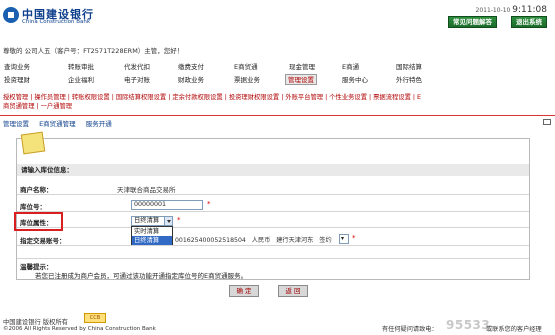 Image resolution: width=555 pixels, height=335 pixels. I want to click on nav-etrade: E商贸通, so click(246, 67).